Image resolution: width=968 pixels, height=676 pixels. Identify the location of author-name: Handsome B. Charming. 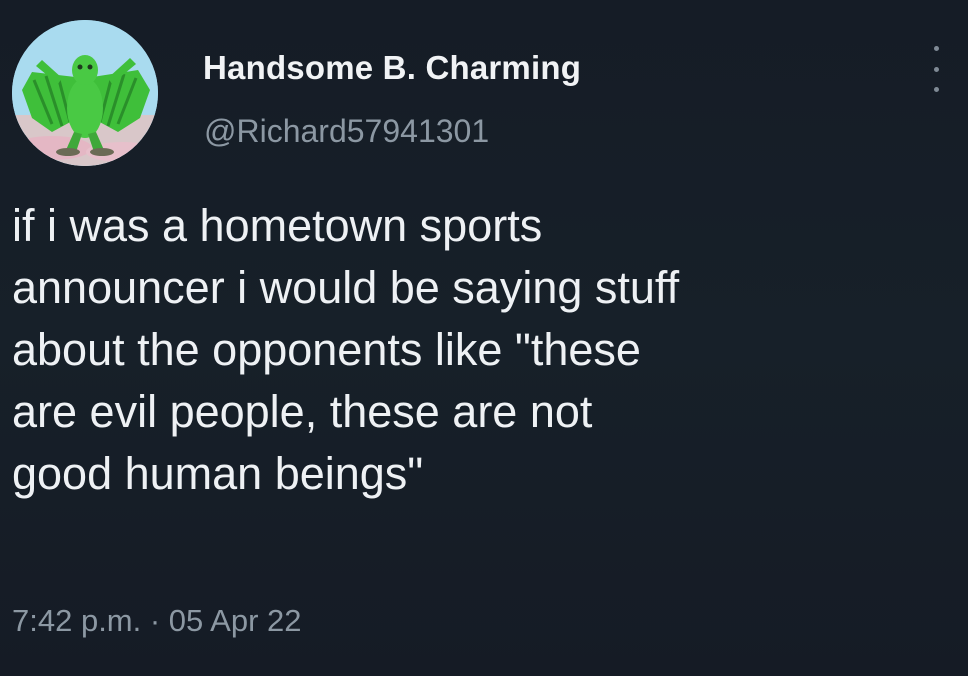
(392, 68).